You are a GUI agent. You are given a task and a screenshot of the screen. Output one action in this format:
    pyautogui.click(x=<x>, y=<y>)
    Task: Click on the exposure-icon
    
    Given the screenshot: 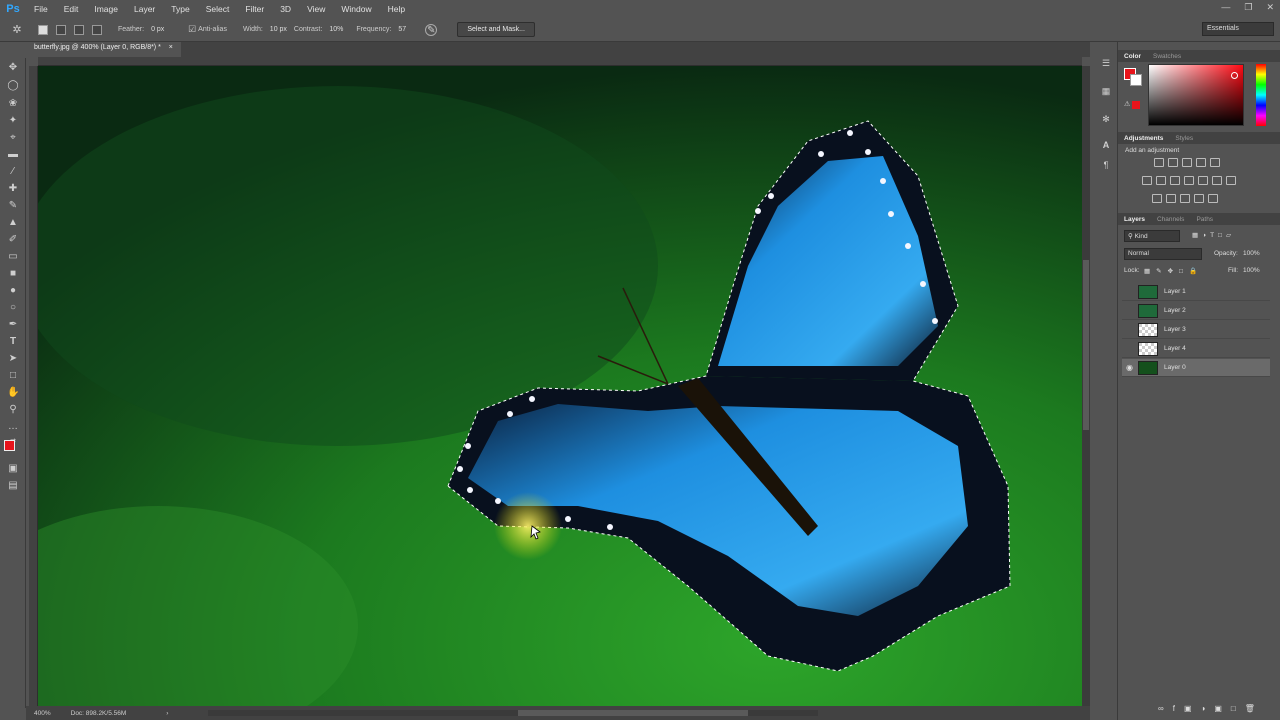 What is the action you would take?
    pyautogui.click(x=1201, y=162)
    